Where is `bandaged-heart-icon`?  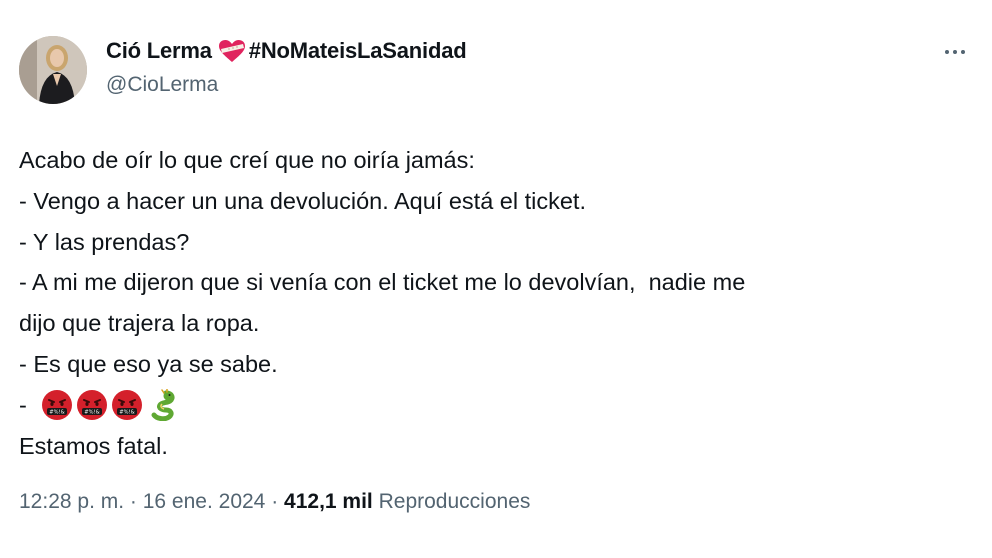 bandaged-heart-icon is located at coordinates (232, 51).